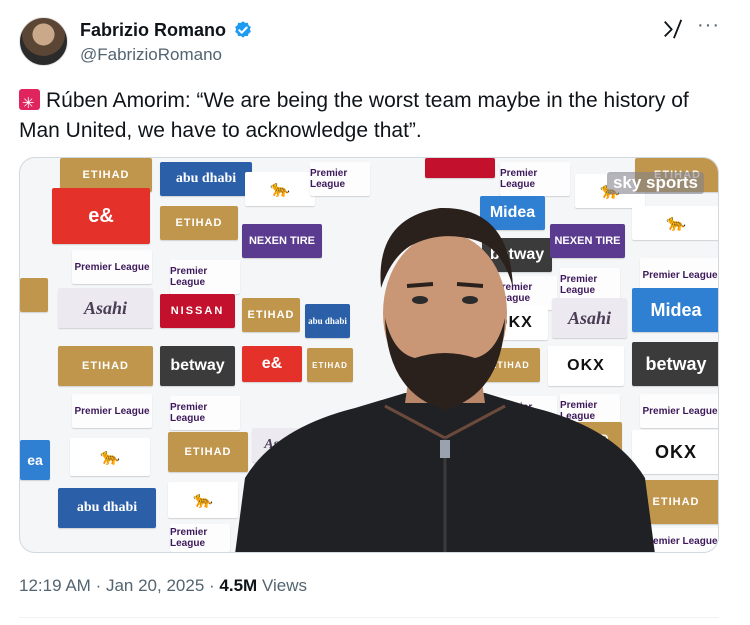 The image size is (750, 625). Describe the element at coordinates (460, 168) in the screenshot. I see `nissan-logo` at that location.